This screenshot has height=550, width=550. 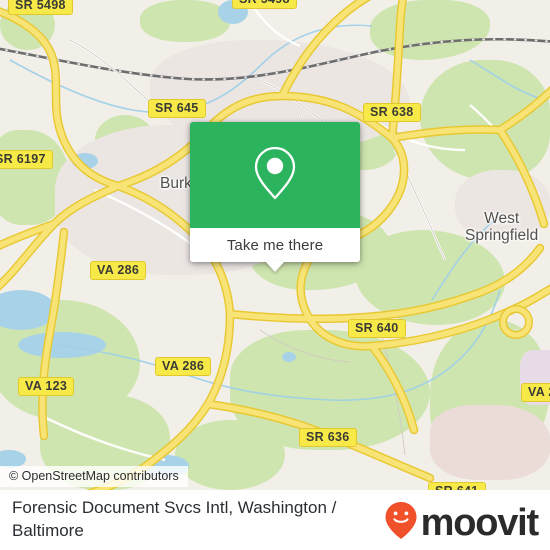 I want to click on card-image-area, so click(x=275, y=175).